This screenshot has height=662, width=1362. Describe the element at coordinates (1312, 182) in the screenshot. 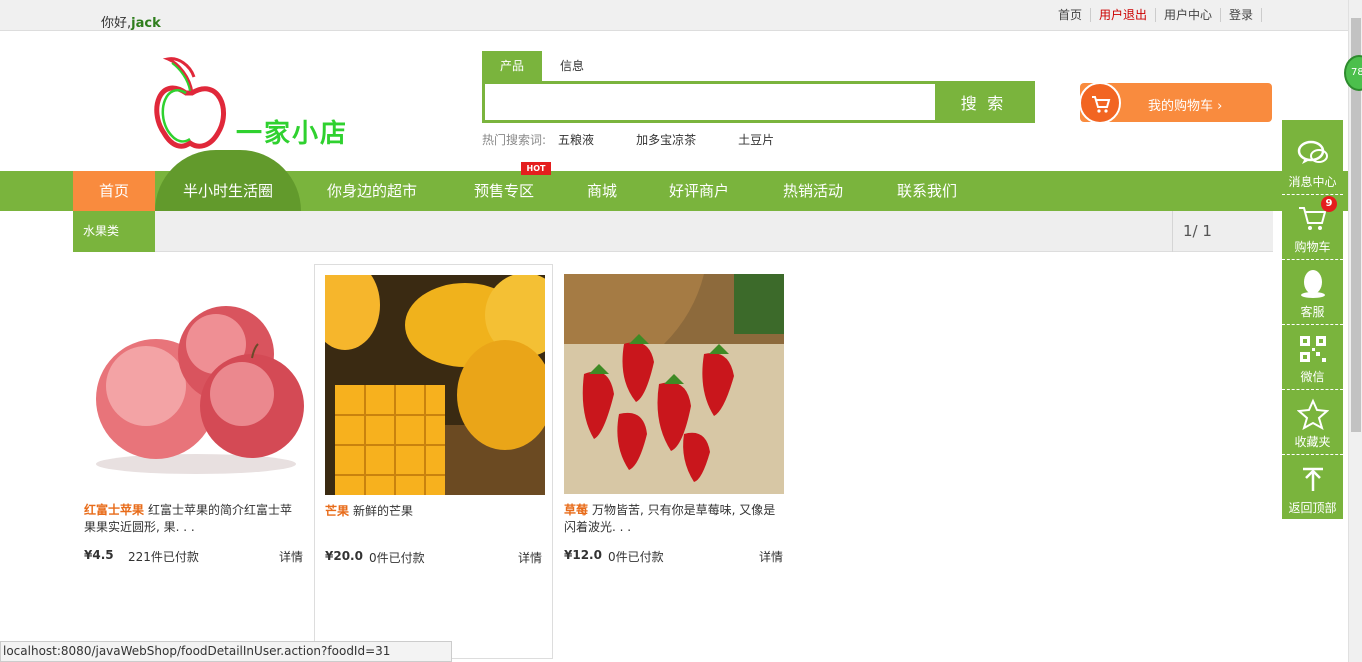

I see `sidebar-label: 消息中心` at that location.